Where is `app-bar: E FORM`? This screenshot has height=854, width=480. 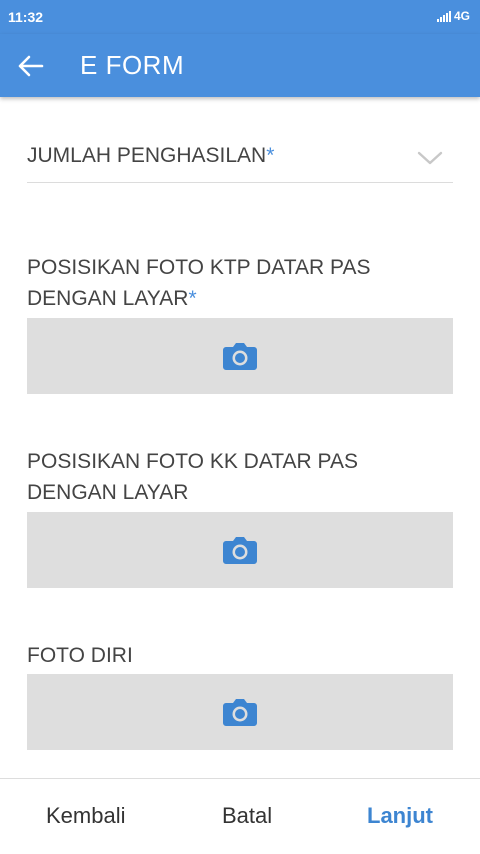 app-bar: E FORM is located at coordinates (240, 65).